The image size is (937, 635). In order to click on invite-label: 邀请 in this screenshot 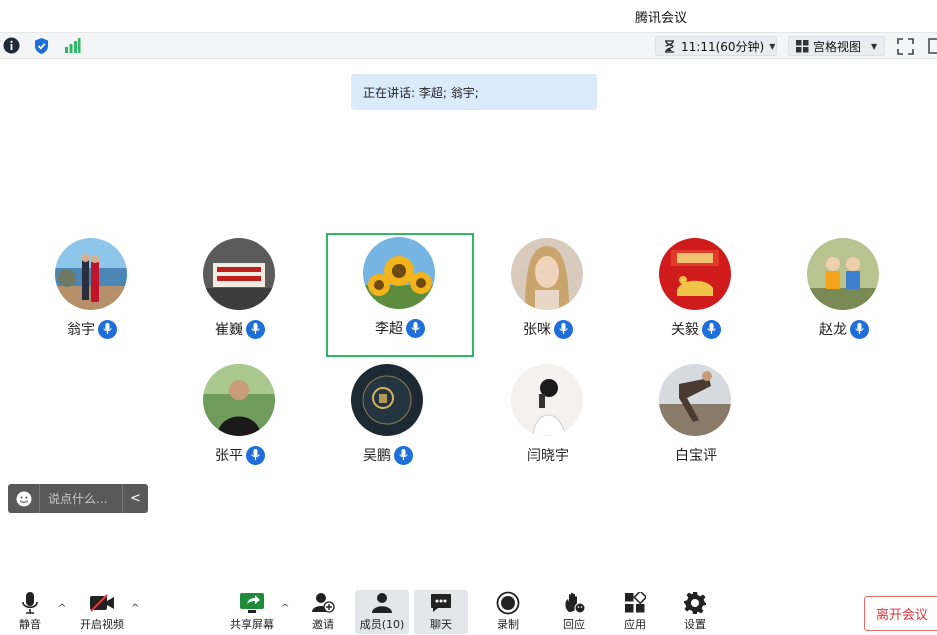, I will do `click(323, 624)`.